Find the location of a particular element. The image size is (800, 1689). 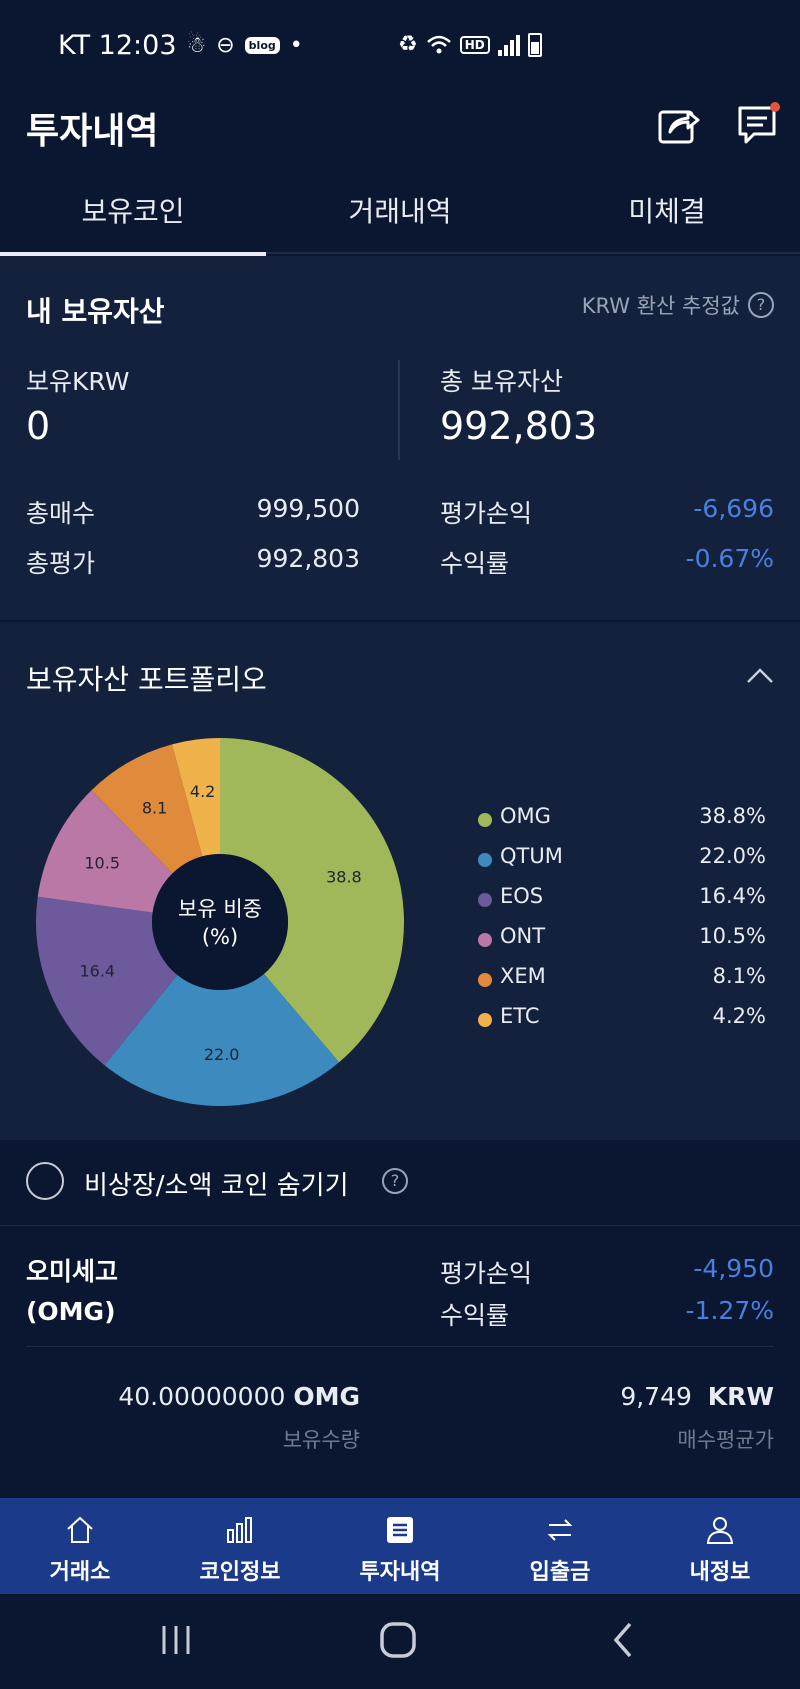

portfolio-title: 보유자산 포트폴리오 is located at coordinates (146, 679).